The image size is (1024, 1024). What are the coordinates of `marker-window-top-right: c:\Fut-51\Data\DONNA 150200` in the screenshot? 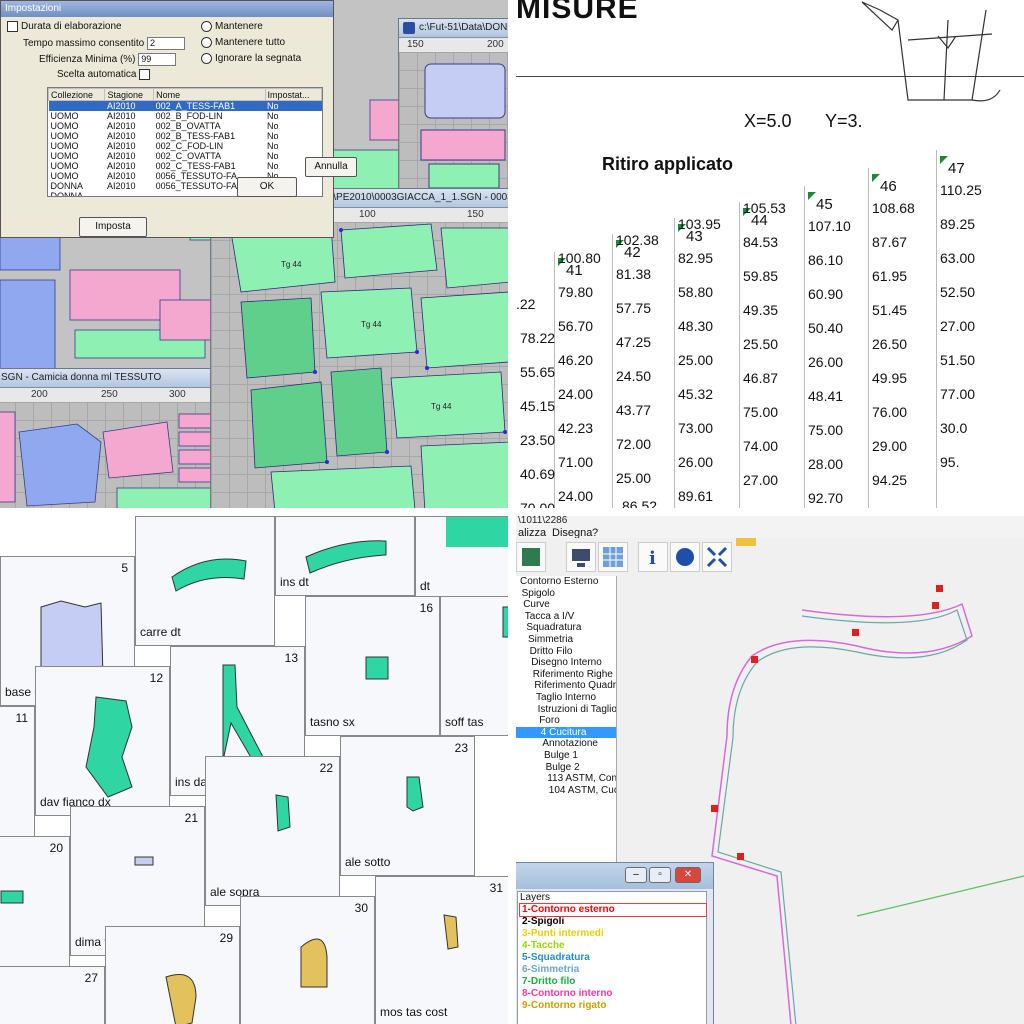 It's located at (453, 108).